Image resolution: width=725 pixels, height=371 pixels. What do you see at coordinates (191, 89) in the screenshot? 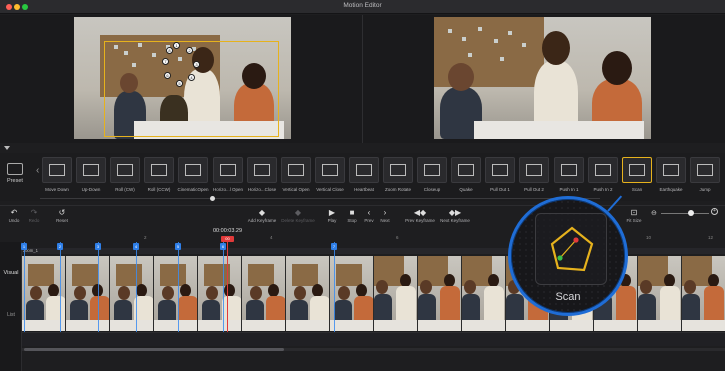
I see `motion-crop-frame` at bounding box center [191, 89].